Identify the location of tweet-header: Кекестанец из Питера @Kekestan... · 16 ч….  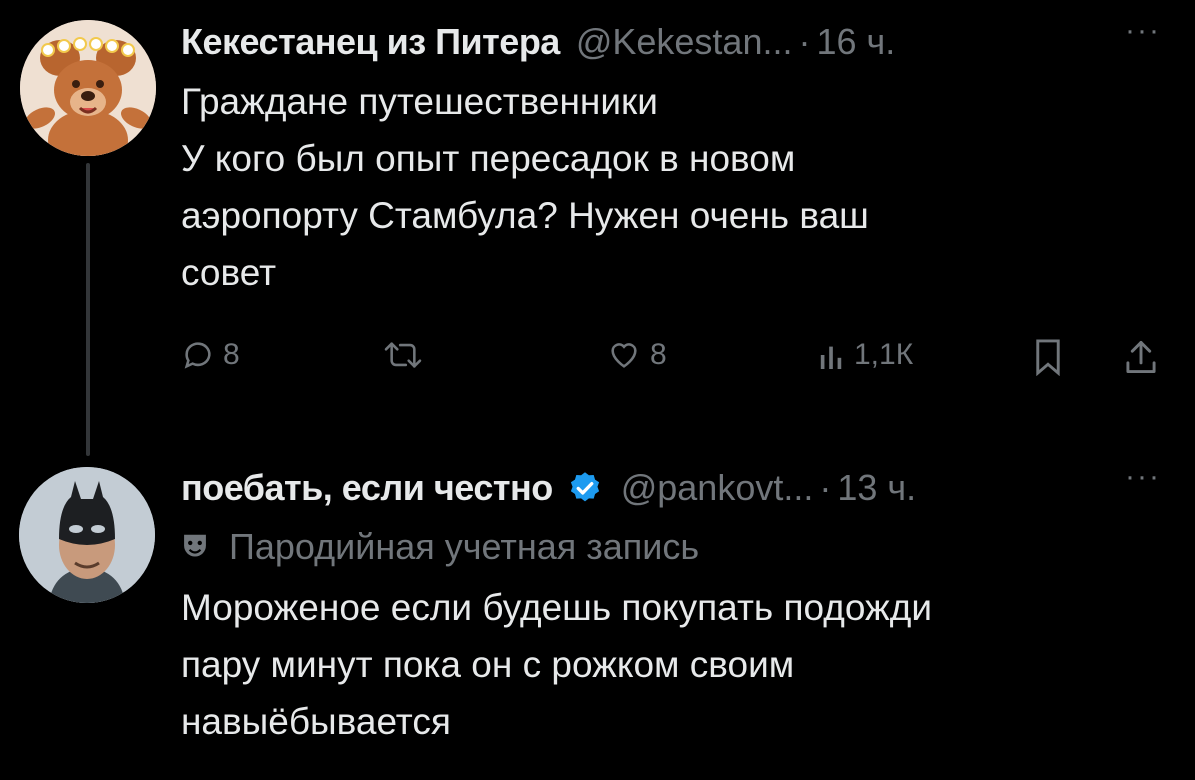
(538, 42).